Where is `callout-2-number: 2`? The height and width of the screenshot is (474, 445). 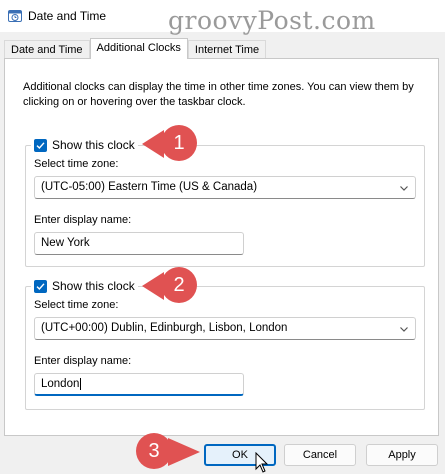
callout-2-number: 2 is located at coordinates (179, 285).